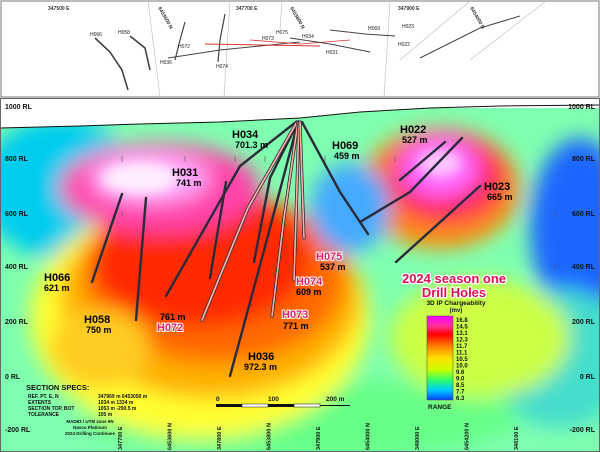  What do you see at coordinates (220, 438) in the screenshot?
I see `bottom-axis-label: 347800 E` at bounding box center [220, 438].